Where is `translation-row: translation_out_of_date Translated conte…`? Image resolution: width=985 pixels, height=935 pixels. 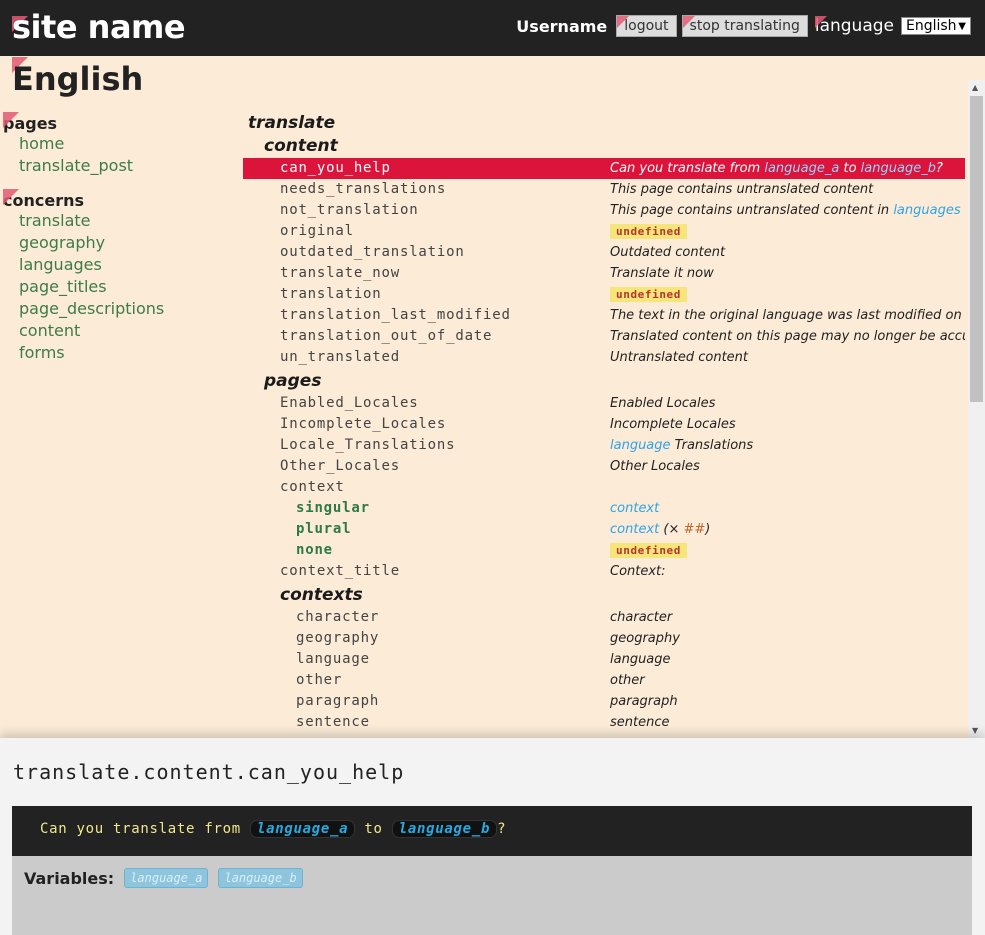
translation-row: translation_out_of_date Translated conte… is located at coordinates (604, 336).